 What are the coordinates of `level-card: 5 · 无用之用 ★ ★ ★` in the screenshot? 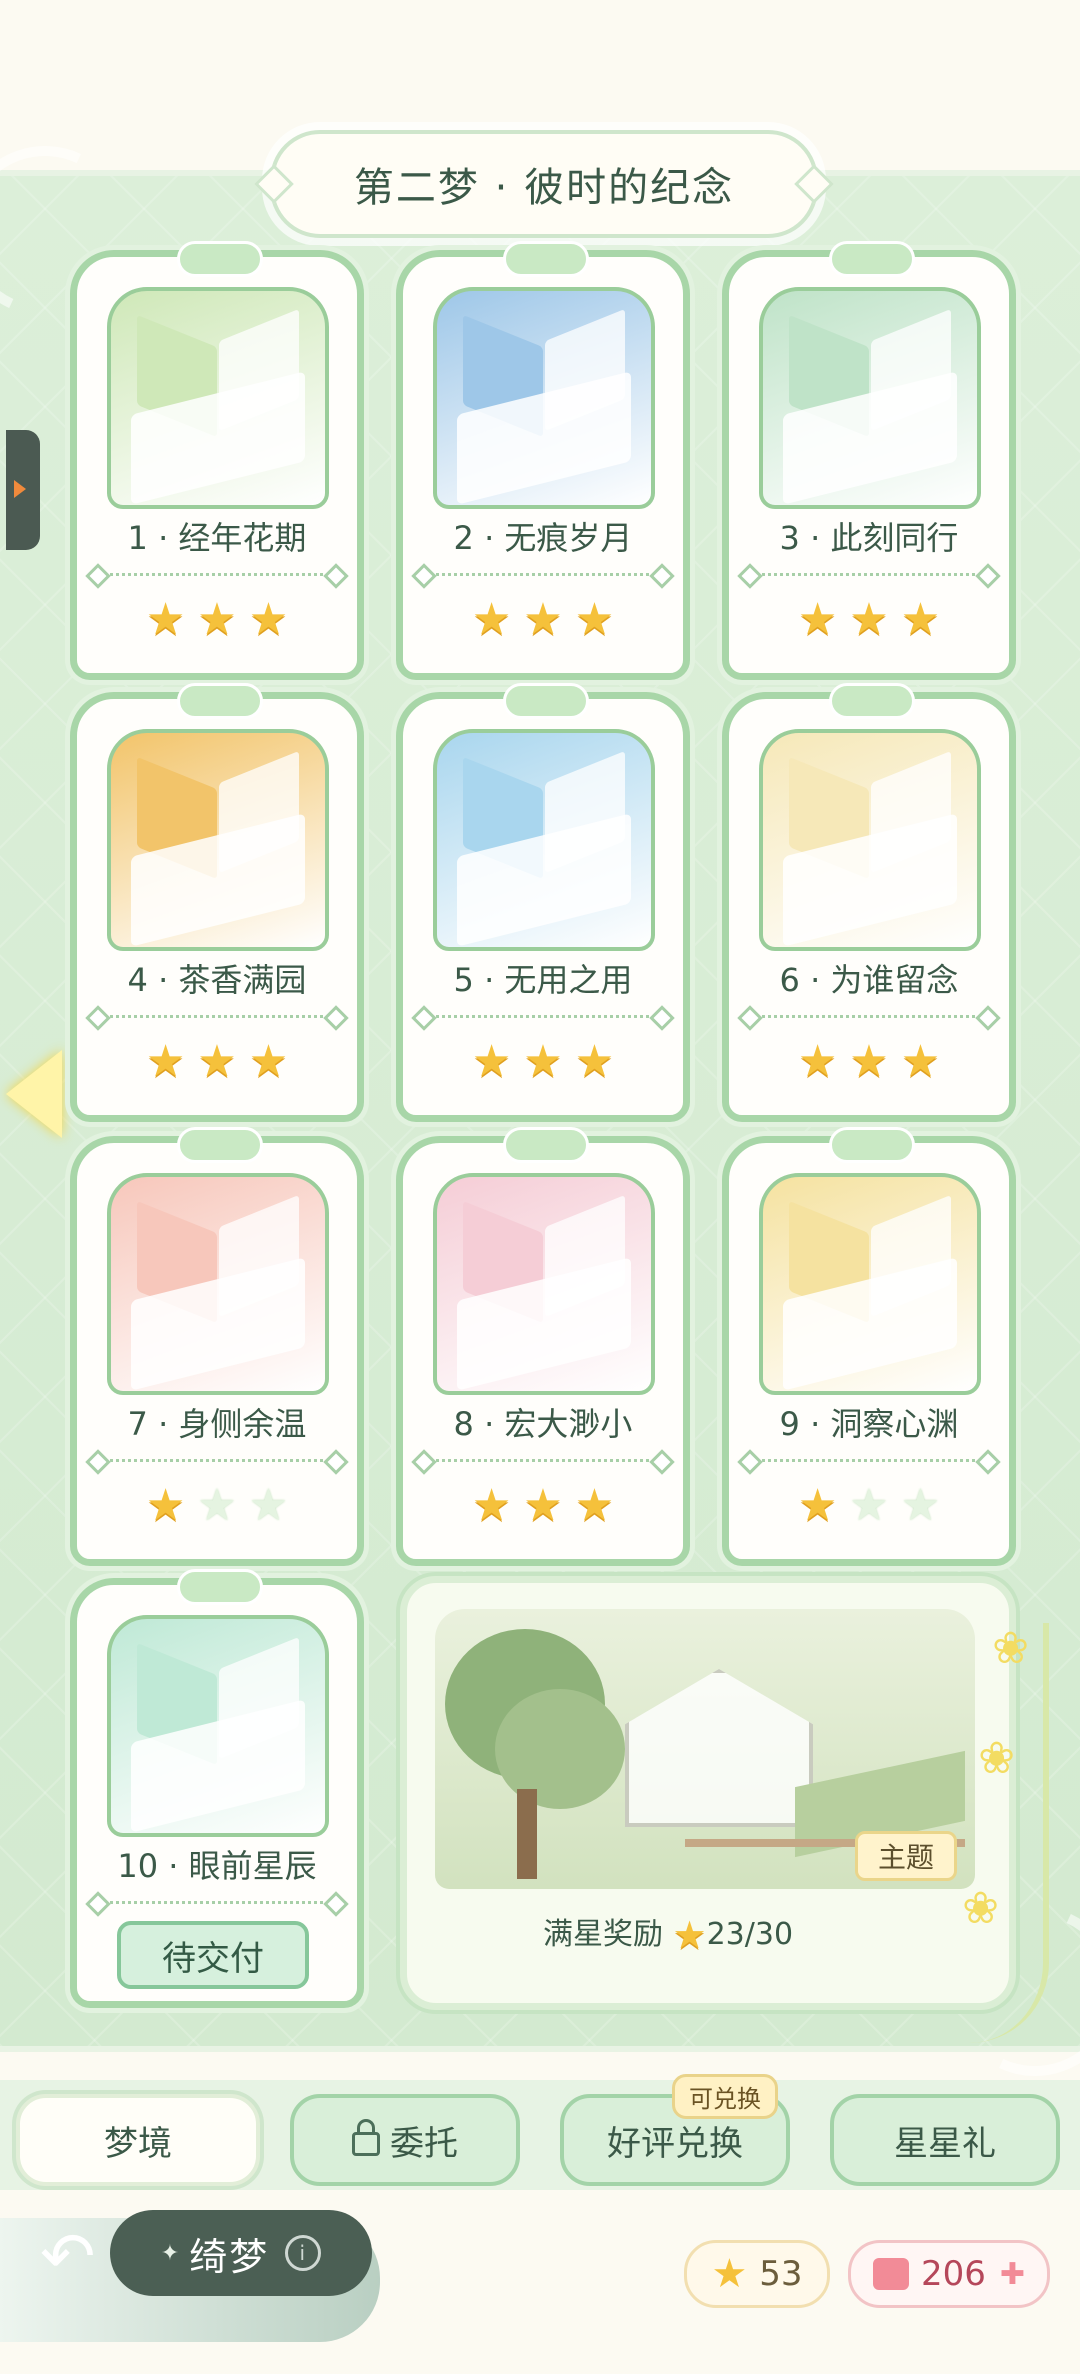 It's located at (543, 902).